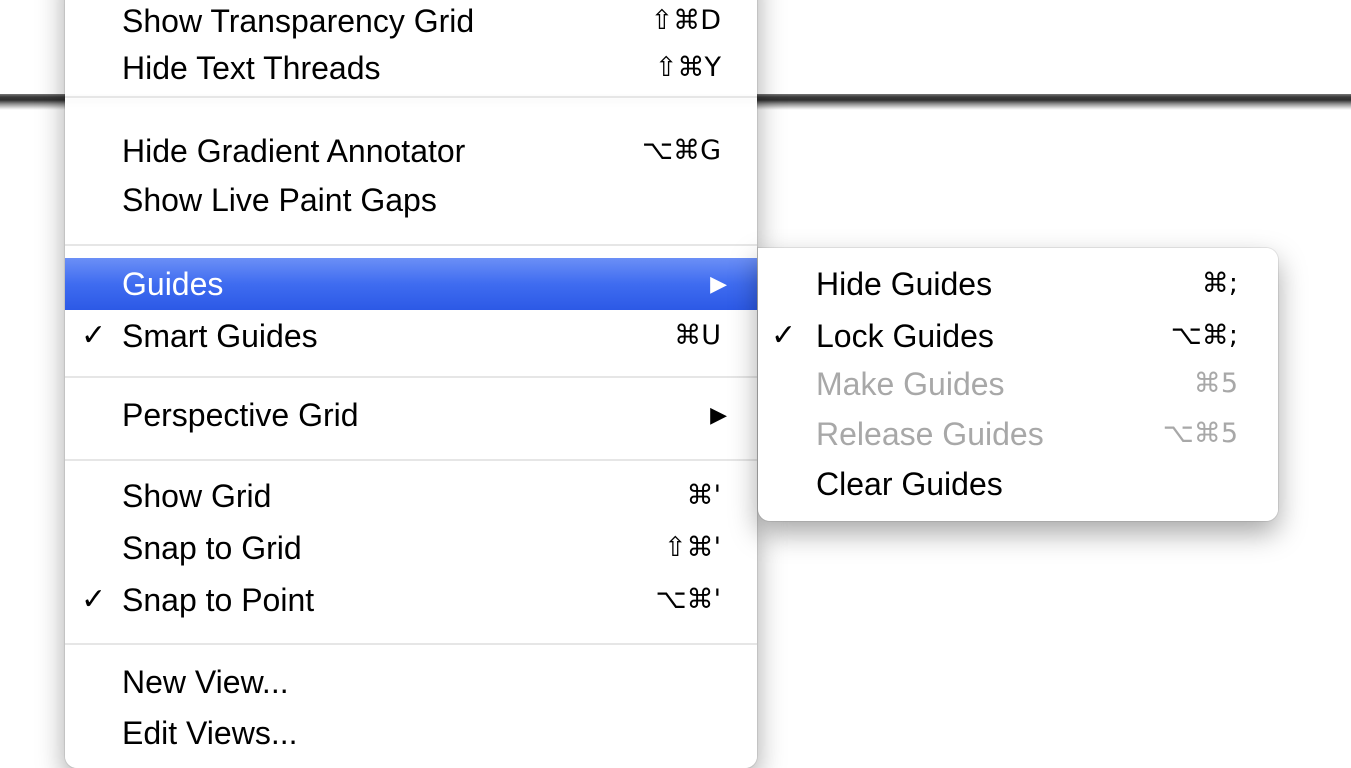 The width and height of the screenshot is (1351, 768). What do you see at coordinates (411, 600) in the screenshot?
I see `menu-item-snap-to-point: ✓ Snap to Point ⌥⌘'` at bounding box center [411, 600].